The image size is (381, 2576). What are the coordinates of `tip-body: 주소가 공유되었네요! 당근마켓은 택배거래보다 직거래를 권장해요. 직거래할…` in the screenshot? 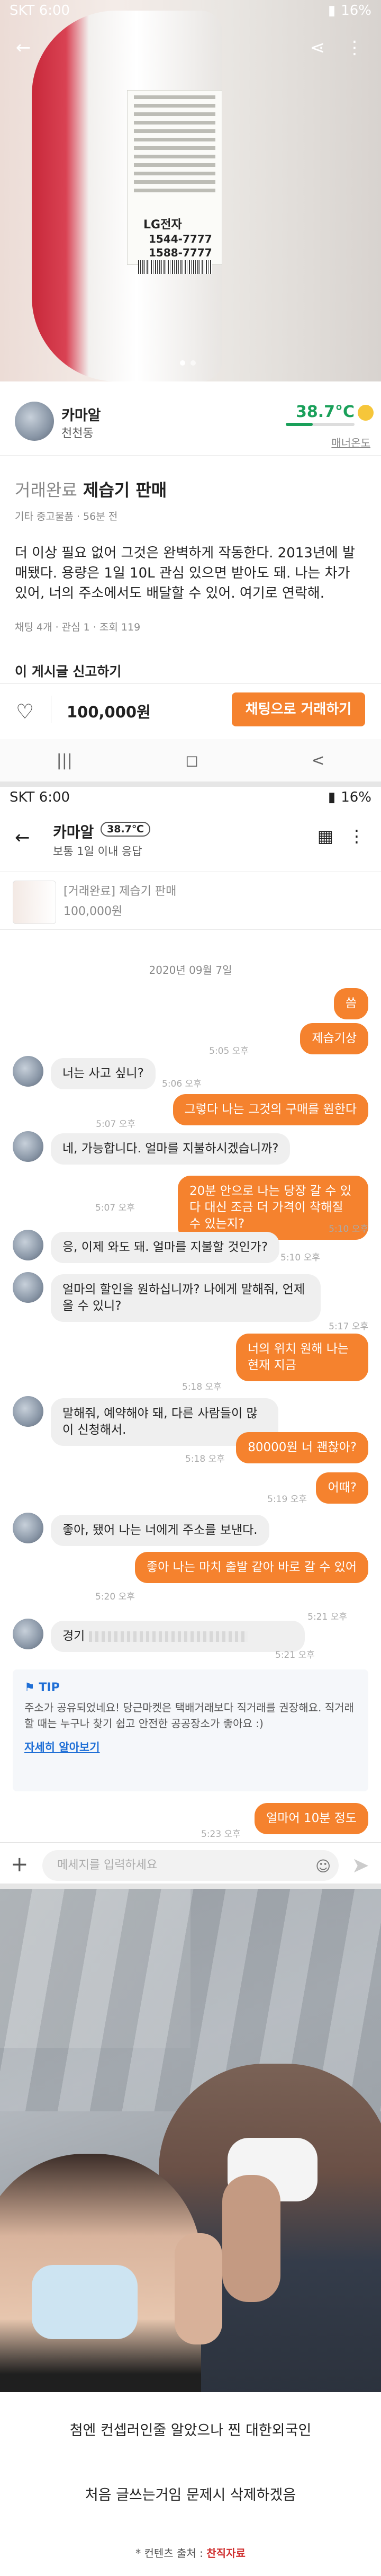 It's located at (189, 1716).